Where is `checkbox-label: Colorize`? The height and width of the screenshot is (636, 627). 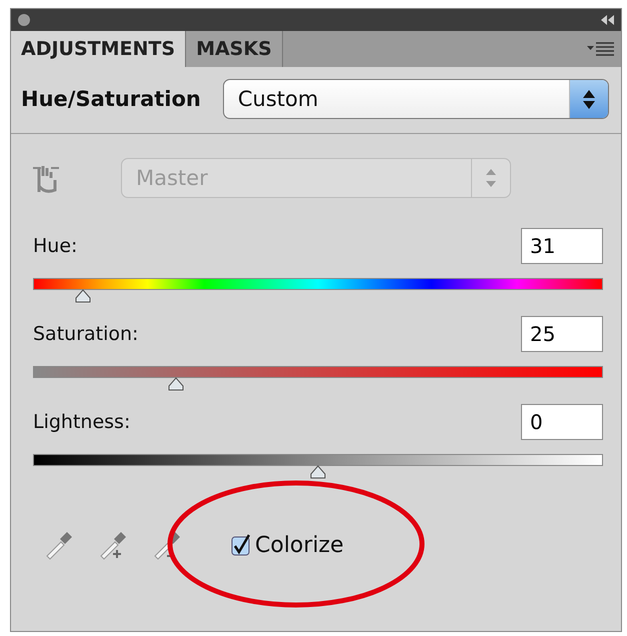 checkbox-label: Colorize is located at coordinates (299, 545).